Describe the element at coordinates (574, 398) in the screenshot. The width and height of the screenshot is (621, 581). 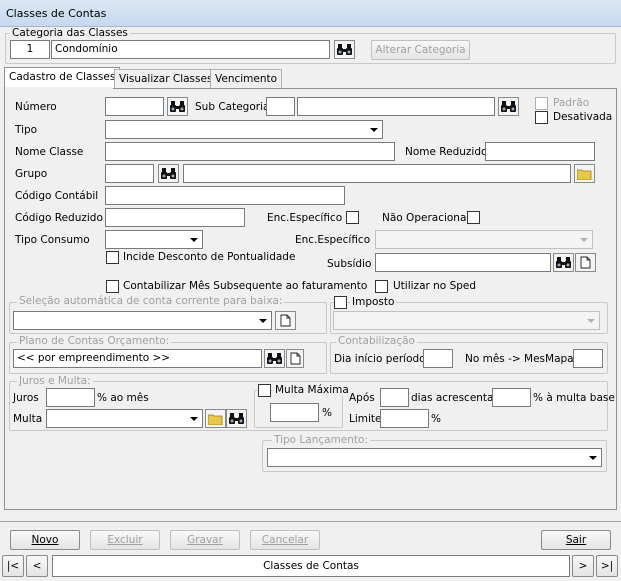
I see `multa-base-label: % à multa base` at that location.